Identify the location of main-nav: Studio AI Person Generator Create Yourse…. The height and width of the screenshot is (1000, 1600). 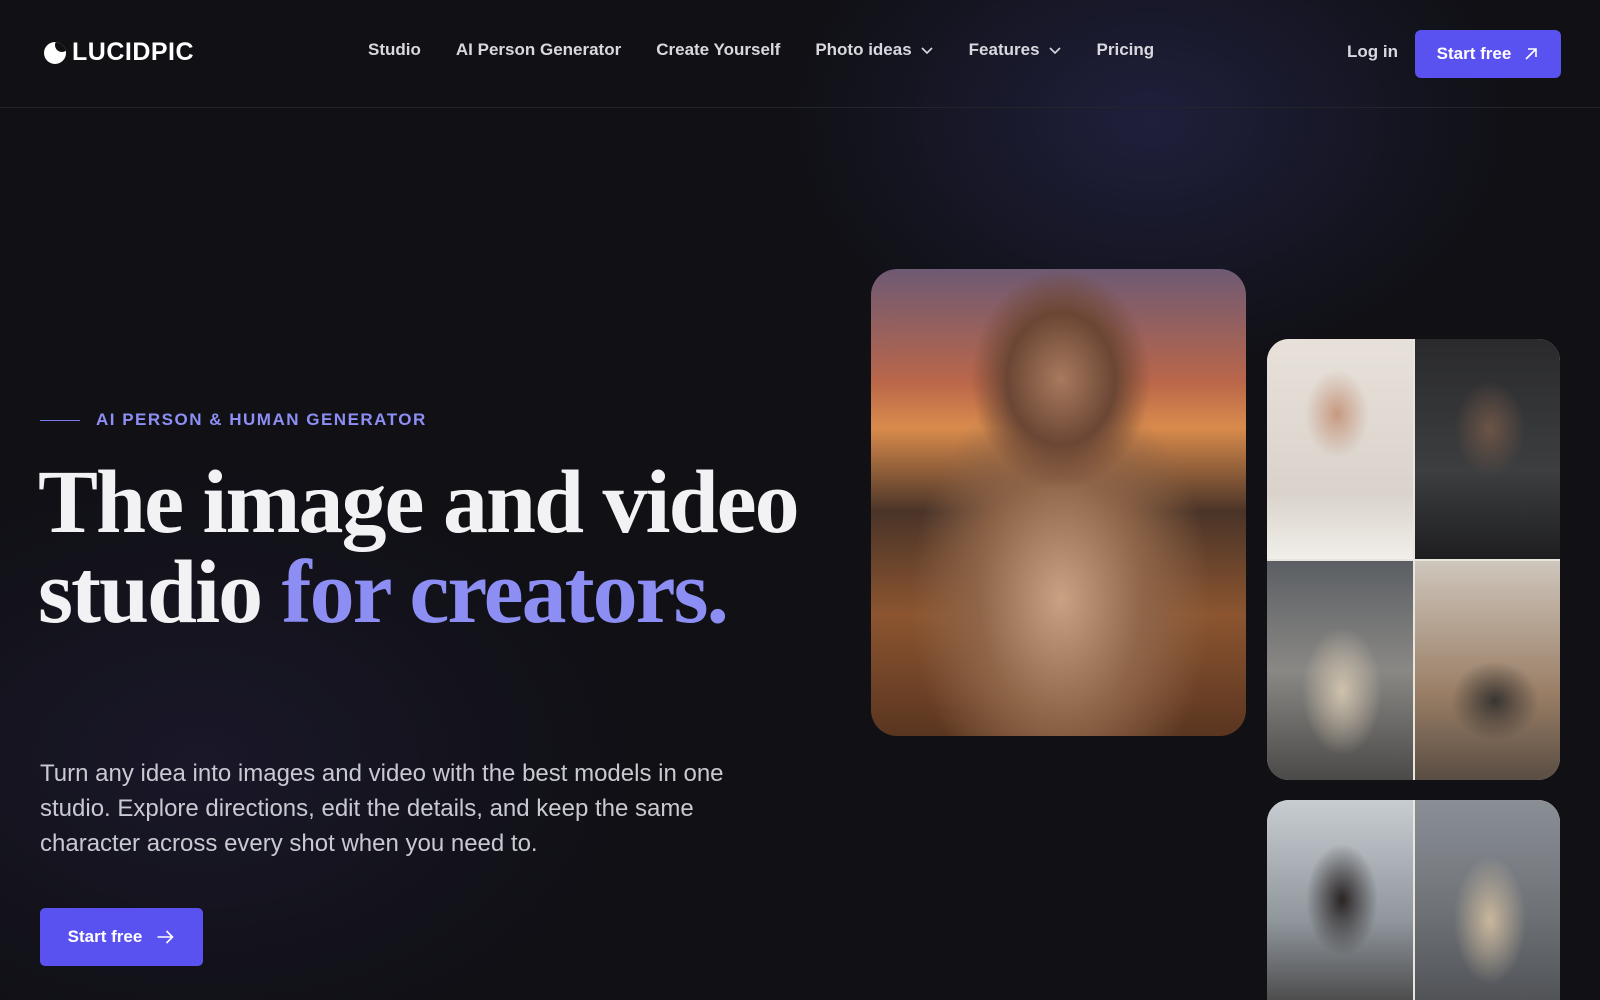
(778, 50).